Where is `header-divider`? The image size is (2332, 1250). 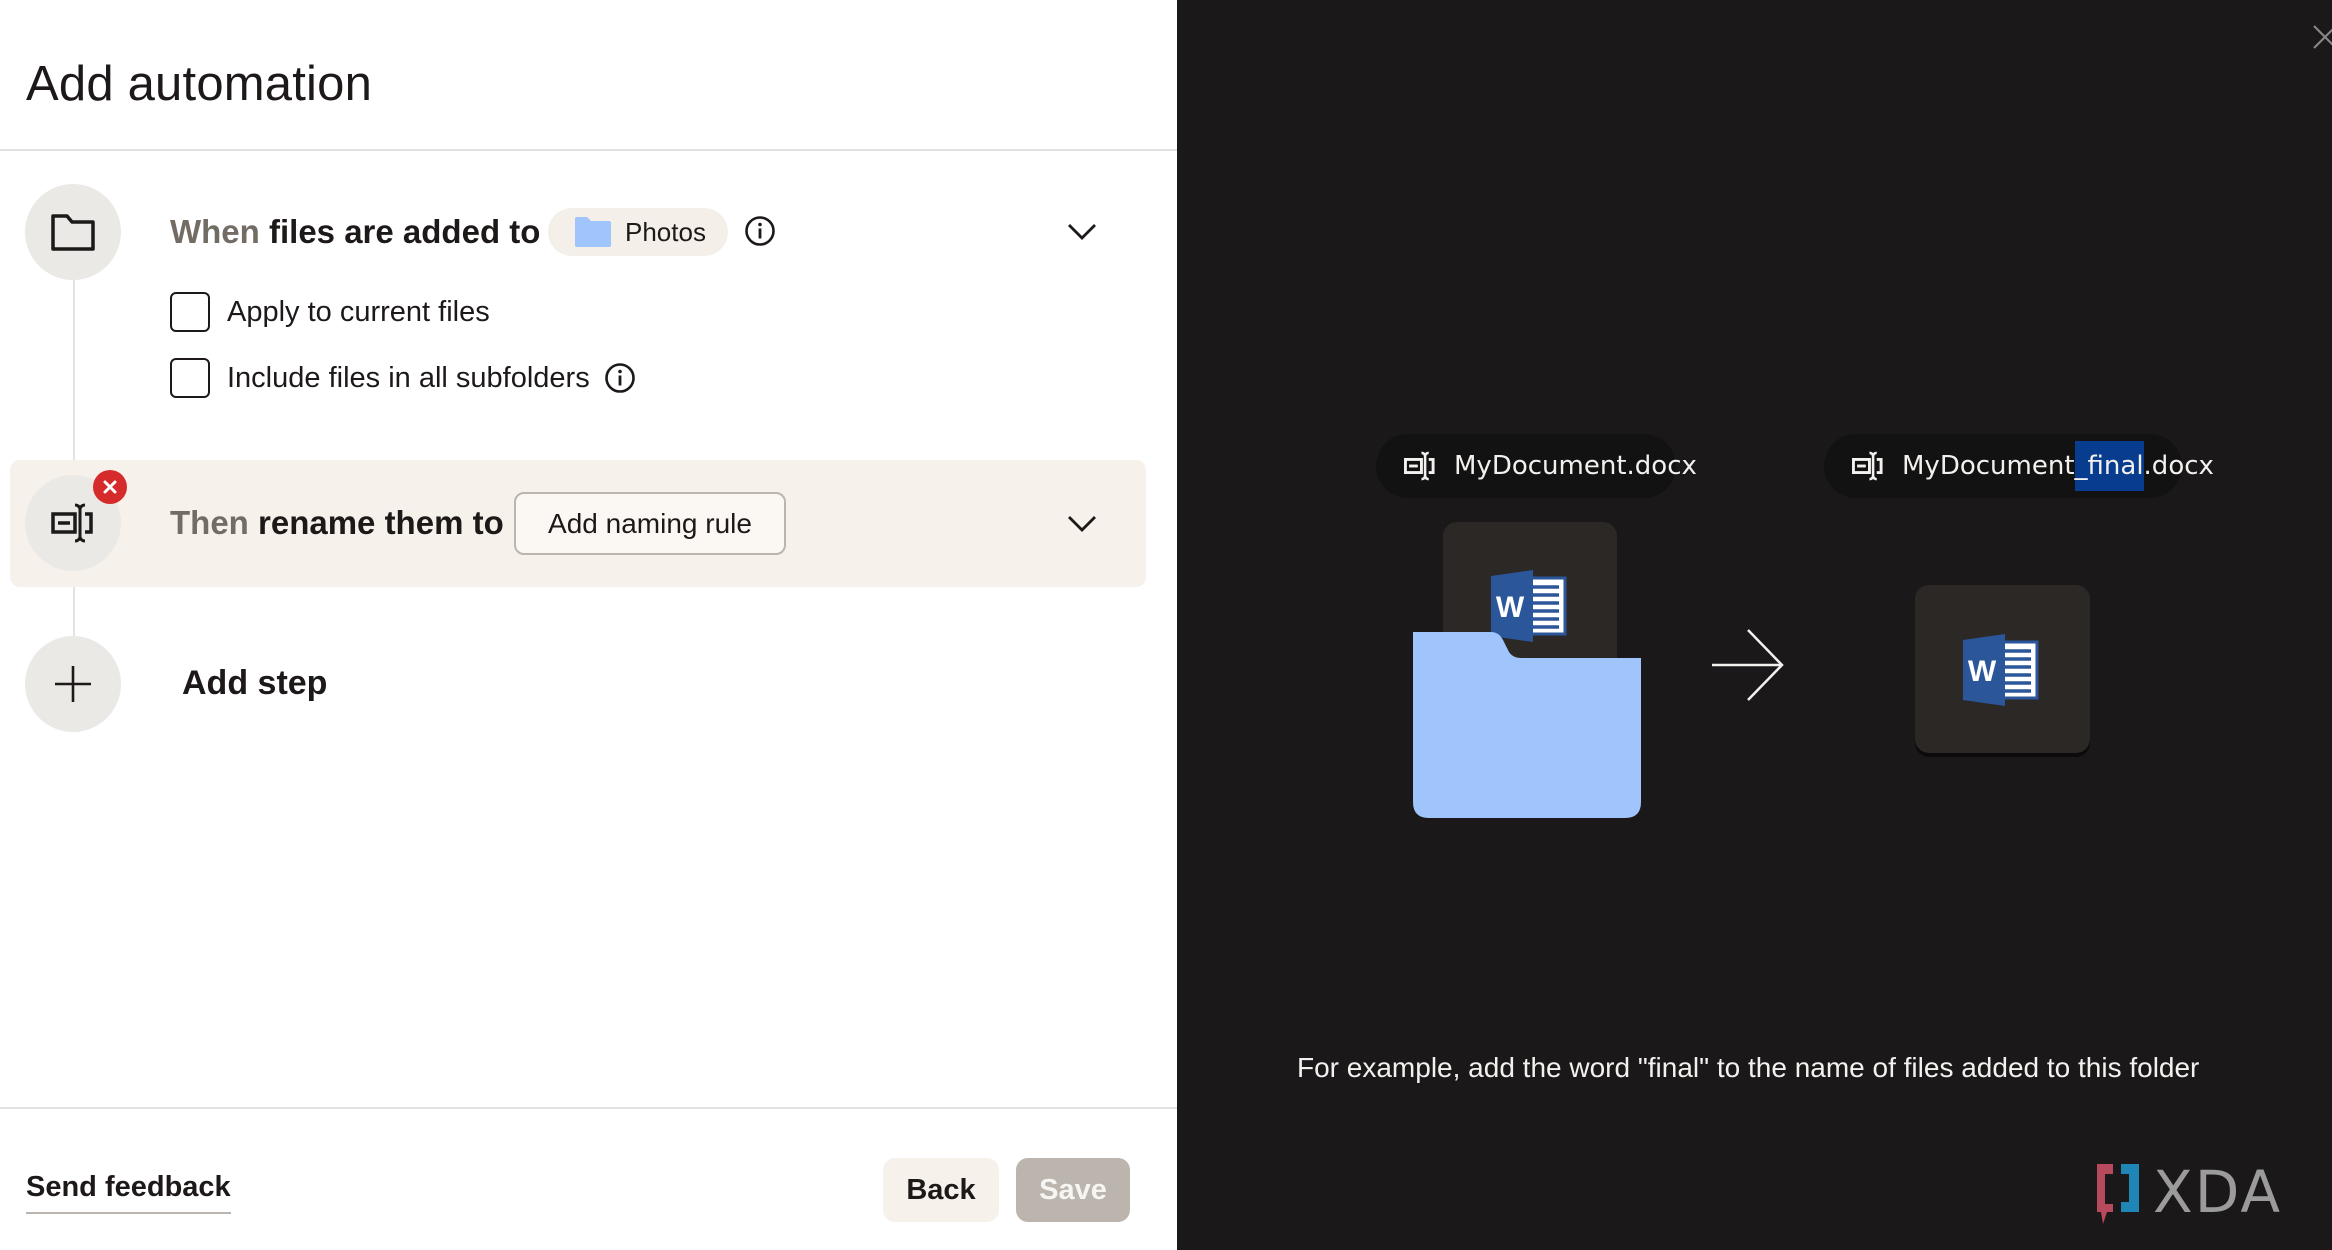 header-divider is located at coordinates (588, 150).